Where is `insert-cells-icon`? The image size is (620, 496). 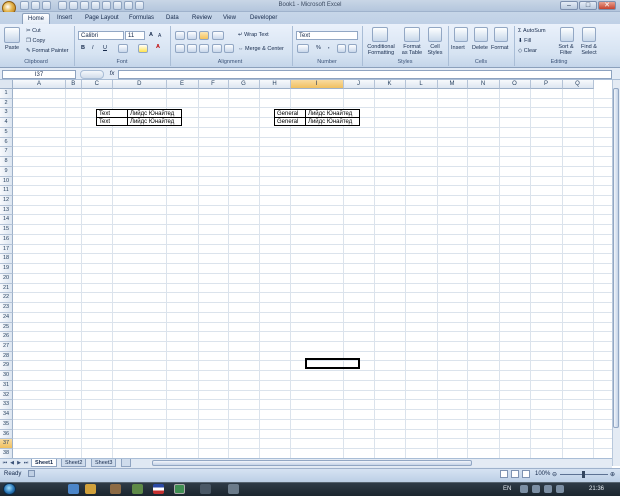
insert-cells-icon is located at coordinates (461, 34).